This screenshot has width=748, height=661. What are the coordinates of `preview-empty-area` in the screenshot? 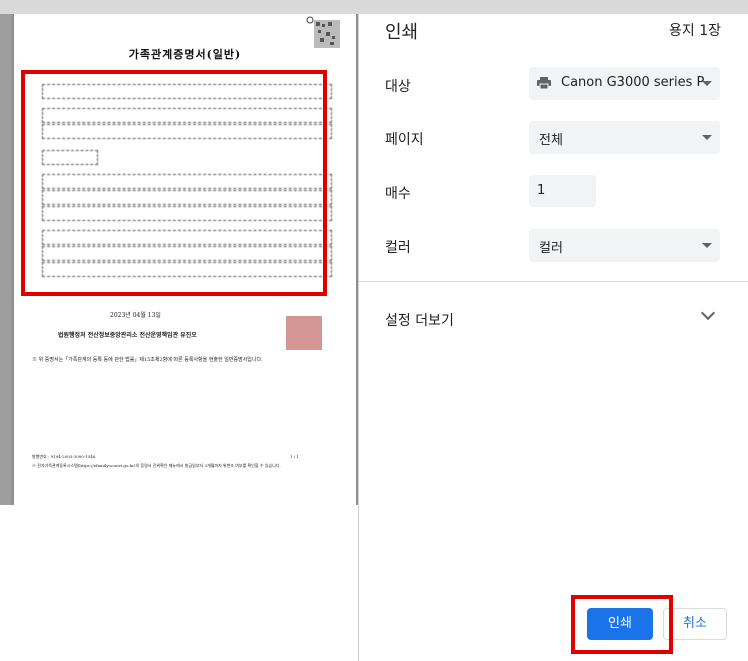 It's located at (179, 583).